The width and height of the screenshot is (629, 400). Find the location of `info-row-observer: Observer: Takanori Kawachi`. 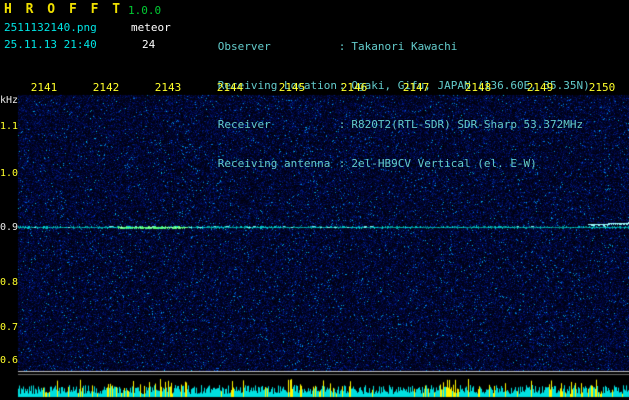

info-row-observer: Observer: Takanori Kawachi is located at coordinates (384, 40).